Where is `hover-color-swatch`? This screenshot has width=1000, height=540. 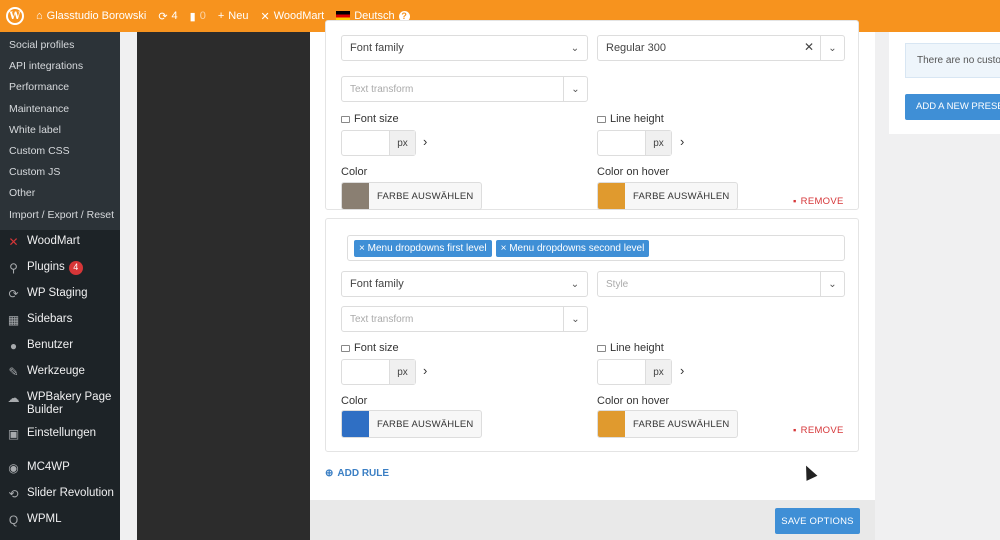
hover-color-swatch is located at coordinates (611, 196).